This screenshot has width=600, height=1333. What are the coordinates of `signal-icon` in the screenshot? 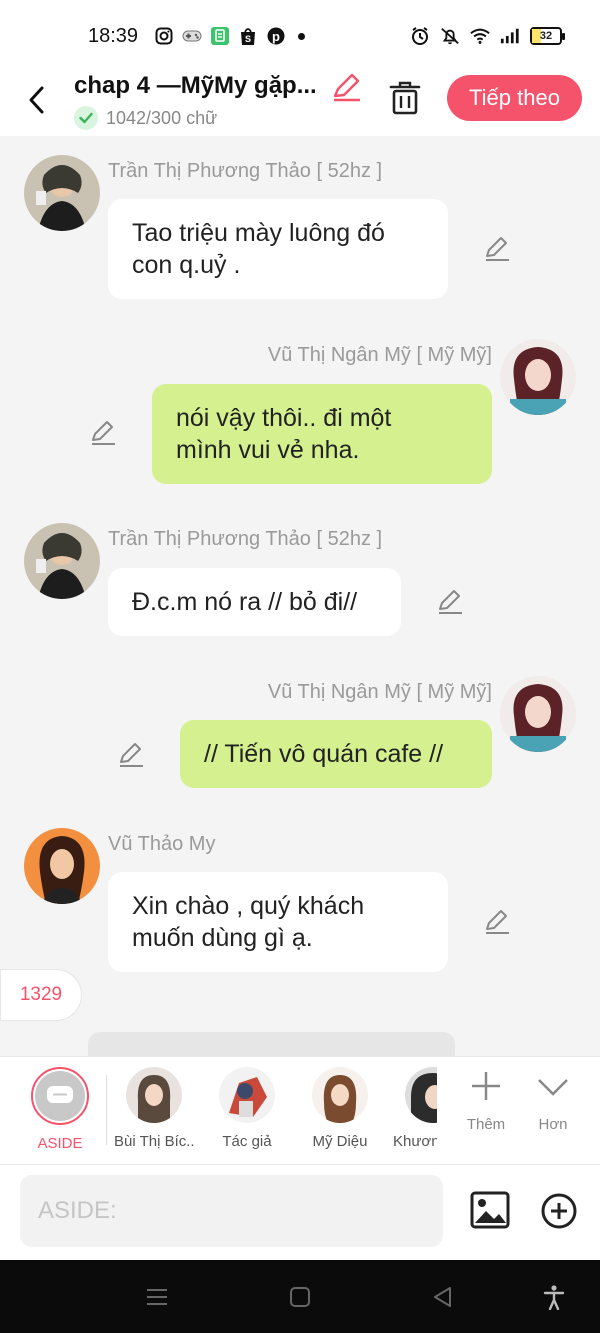 It's located at (510, 36).